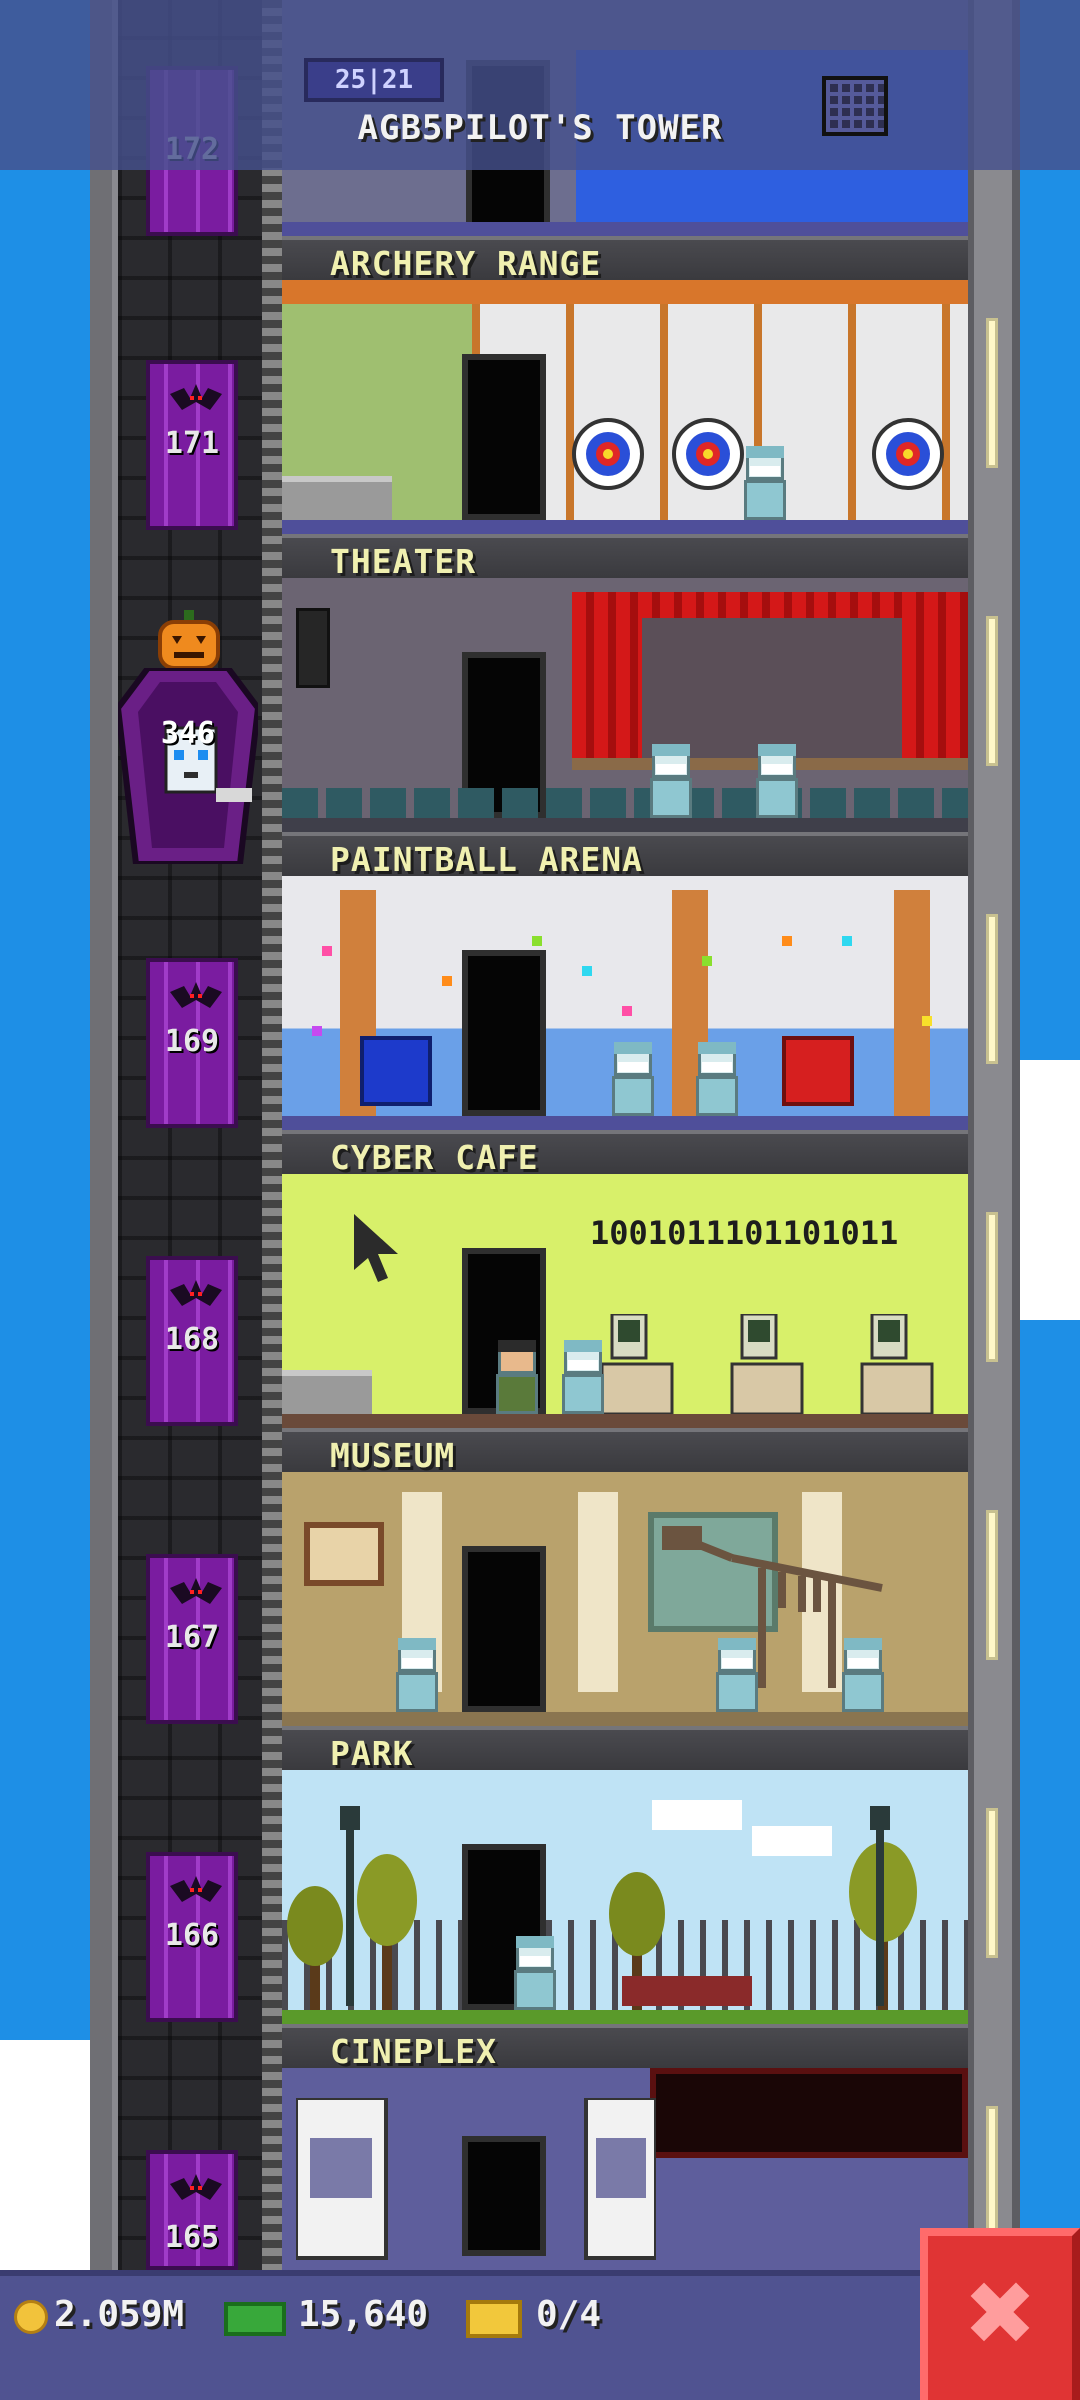 The height and width of the screenshot is (2400, 1080). I want to click on bux-value: 15,640, so click(363, 2314).